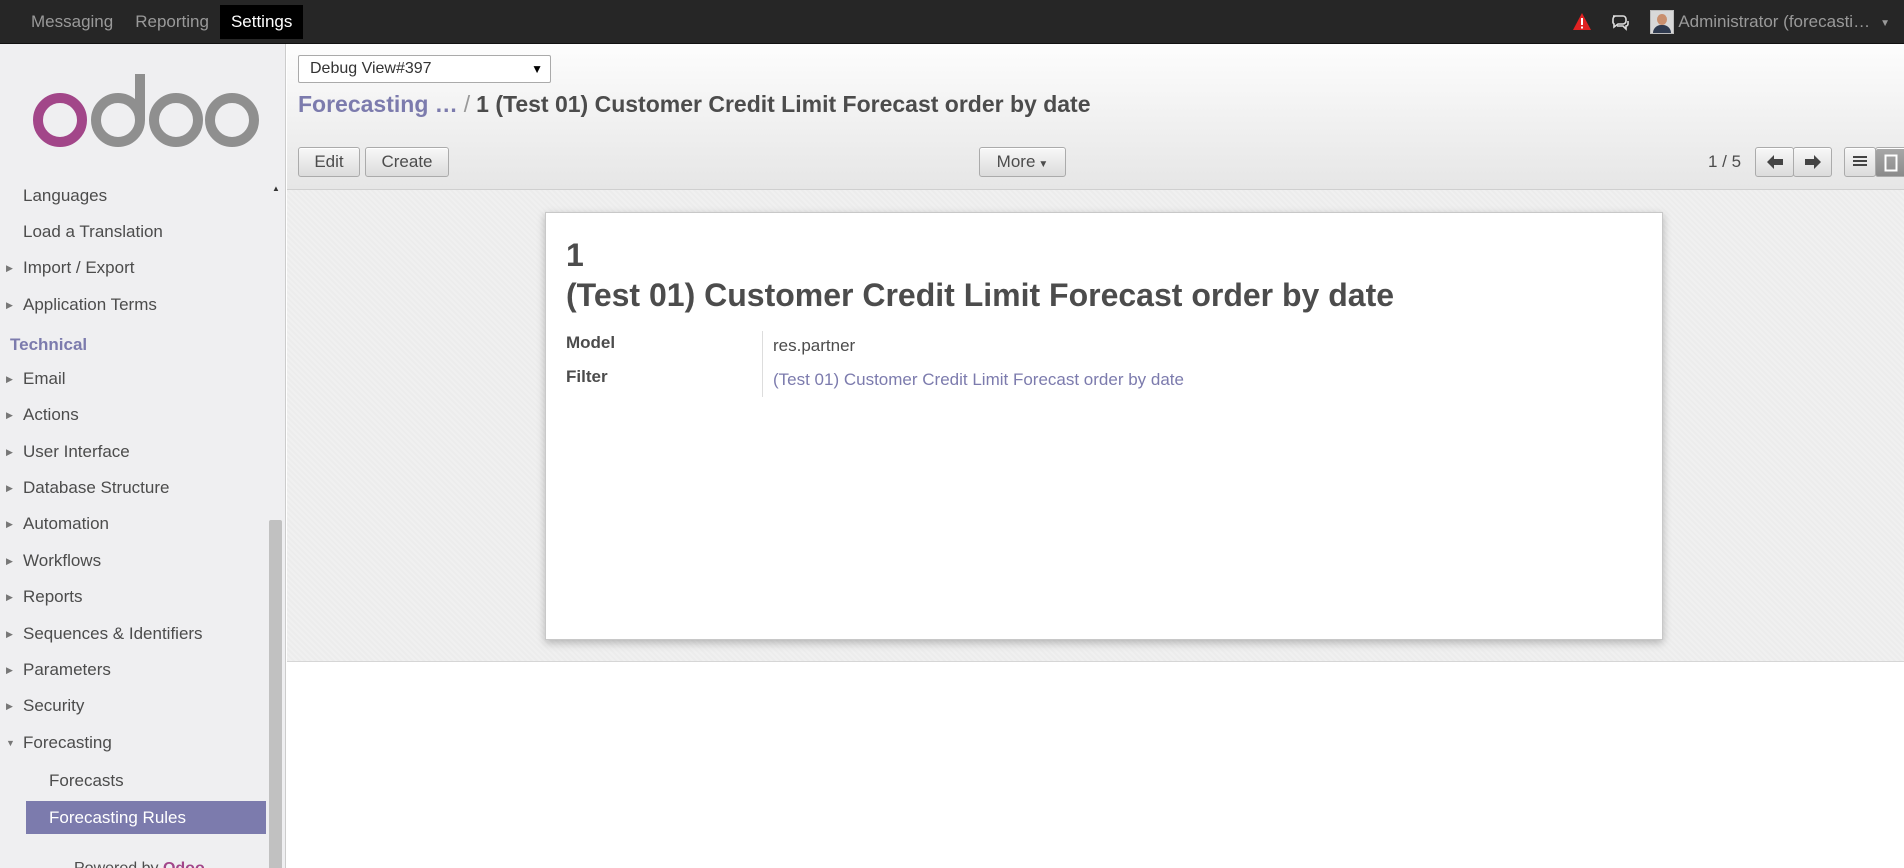 The height and width of the screenshot is (868, 1904). I want to click on sidebar-item-languages: Languages, so click(134, 196).